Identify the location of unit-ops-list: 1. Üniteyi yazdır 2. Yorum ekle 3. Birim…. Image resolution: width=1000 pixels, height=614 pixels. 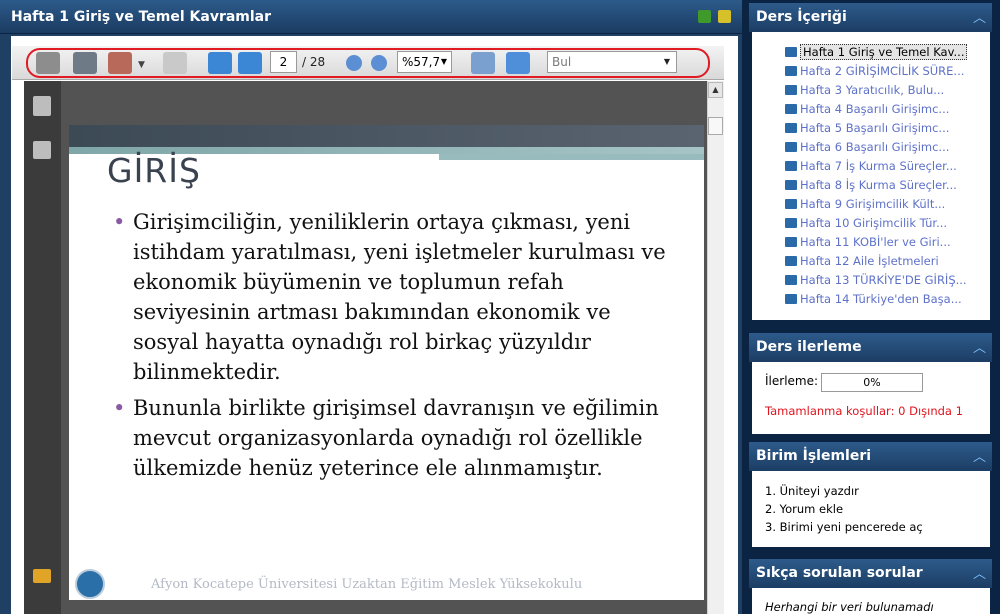
(871, 509).